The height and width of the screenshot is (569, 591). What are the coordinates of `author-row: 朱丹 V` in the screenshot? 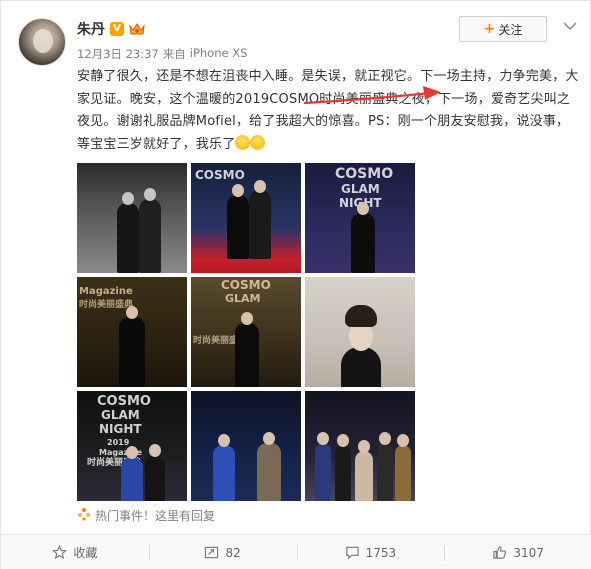 It's located at (111, 29).